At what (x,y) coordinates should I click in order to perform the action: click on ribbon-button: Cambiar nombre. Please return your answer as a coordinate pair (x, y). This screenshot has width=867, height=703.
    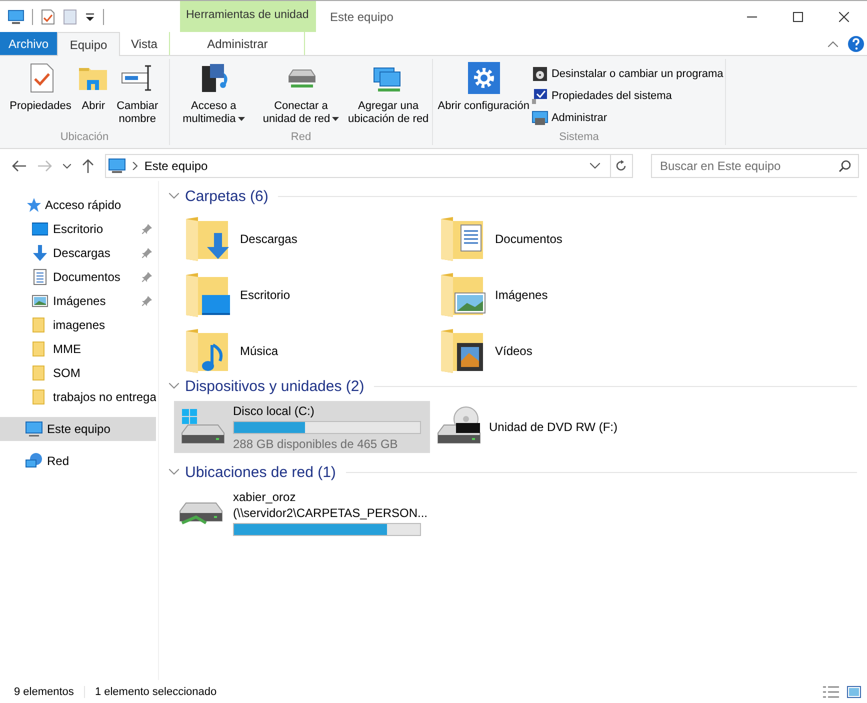
    Looking at the image, I should click on (137, 92).